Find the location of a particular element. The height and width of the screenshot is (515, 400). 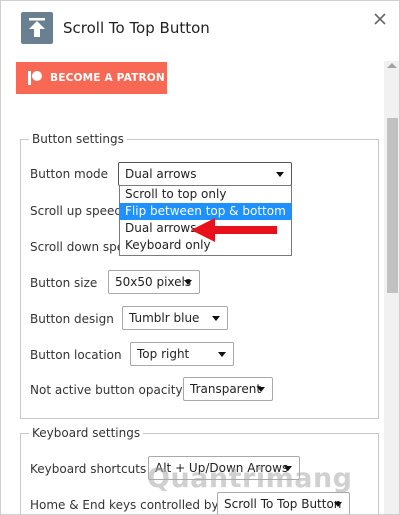

opacity-label: Not active button opacity is located at coordinates (106, 390).